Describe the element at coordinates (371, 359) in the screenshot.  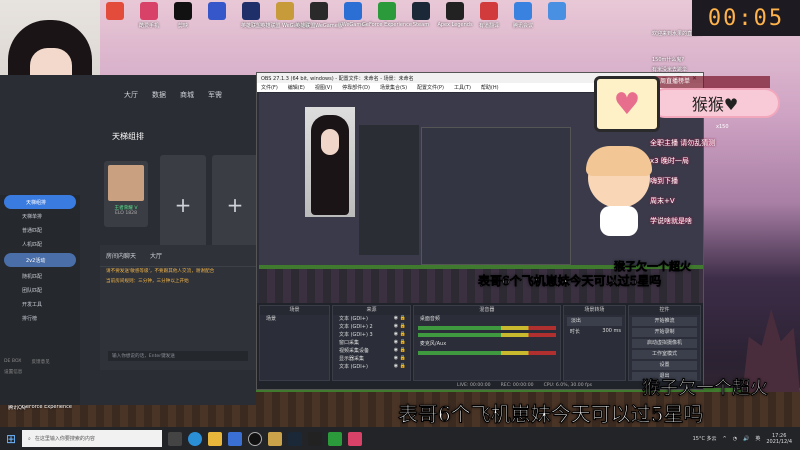
I see `source-item: 显示器采集 ◉ 🔒` at that location.